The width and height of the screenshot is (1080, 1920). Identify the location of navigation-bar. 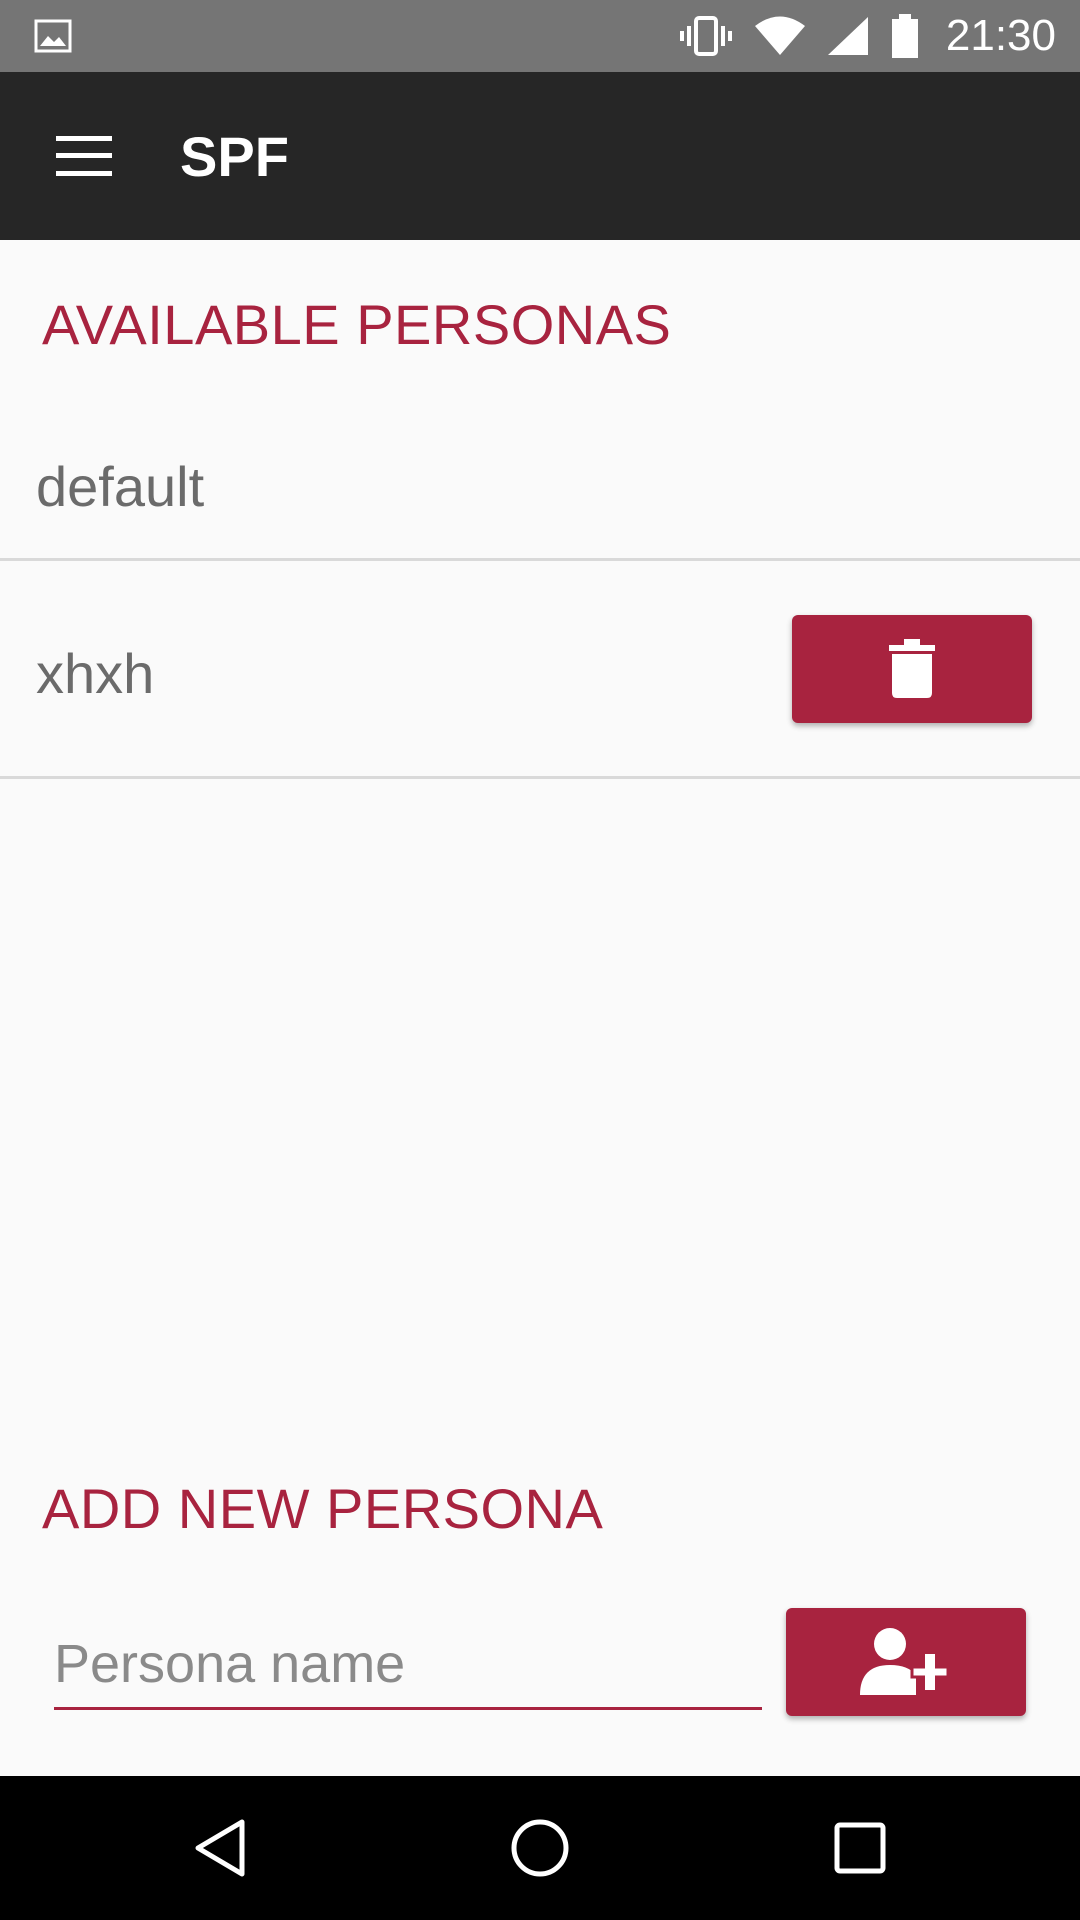
(540, 1848).